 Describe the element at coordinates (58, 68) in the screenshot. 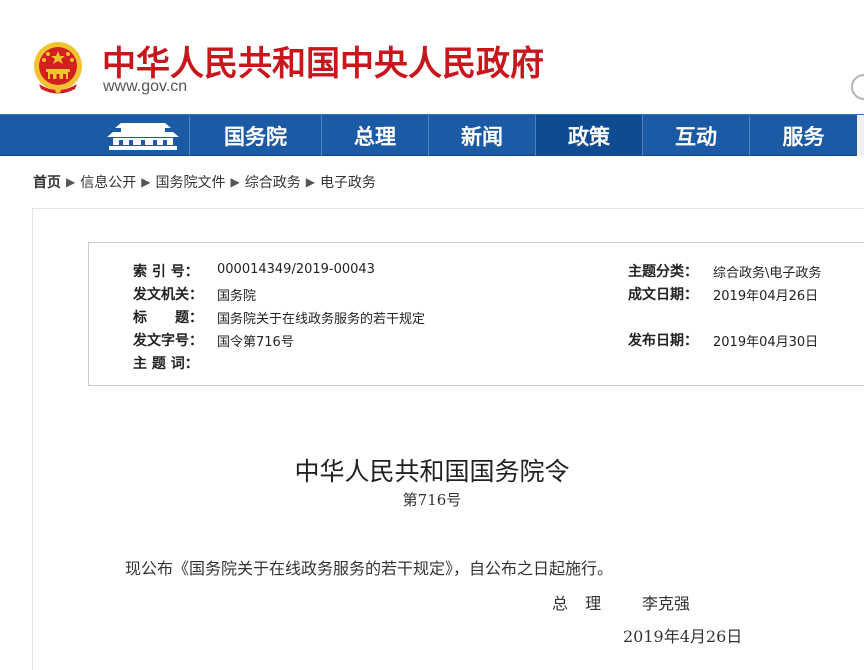

I see `national-emblem-icon` at that location.